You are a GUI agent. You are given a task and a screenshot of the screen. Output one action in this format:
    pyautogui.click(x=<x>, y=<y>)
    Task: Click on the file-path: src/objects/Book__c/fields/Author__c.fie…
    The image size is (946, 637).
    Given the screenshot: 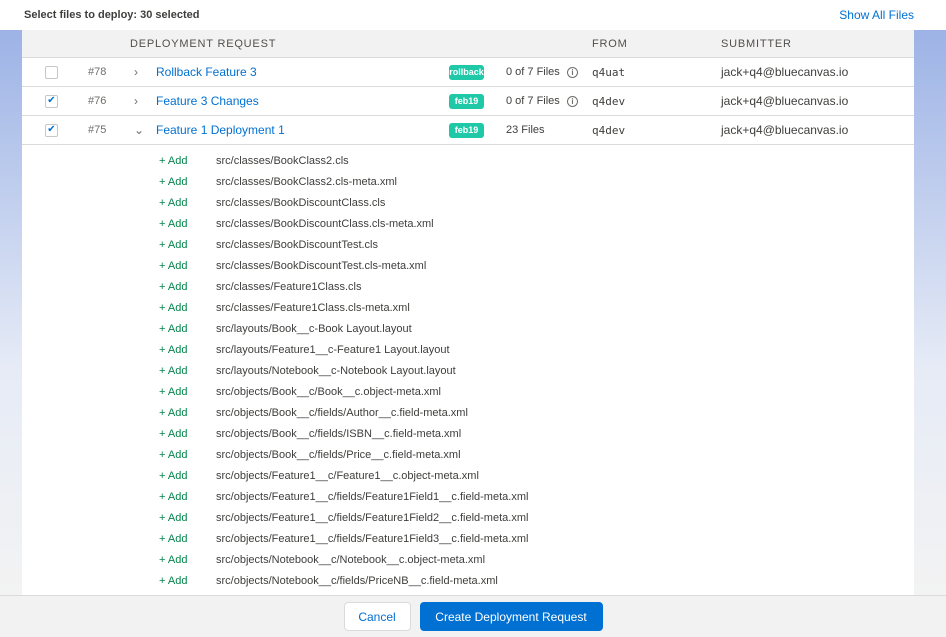 What is the action you would take?
    pyautogui.click(x=342, y=412)
    